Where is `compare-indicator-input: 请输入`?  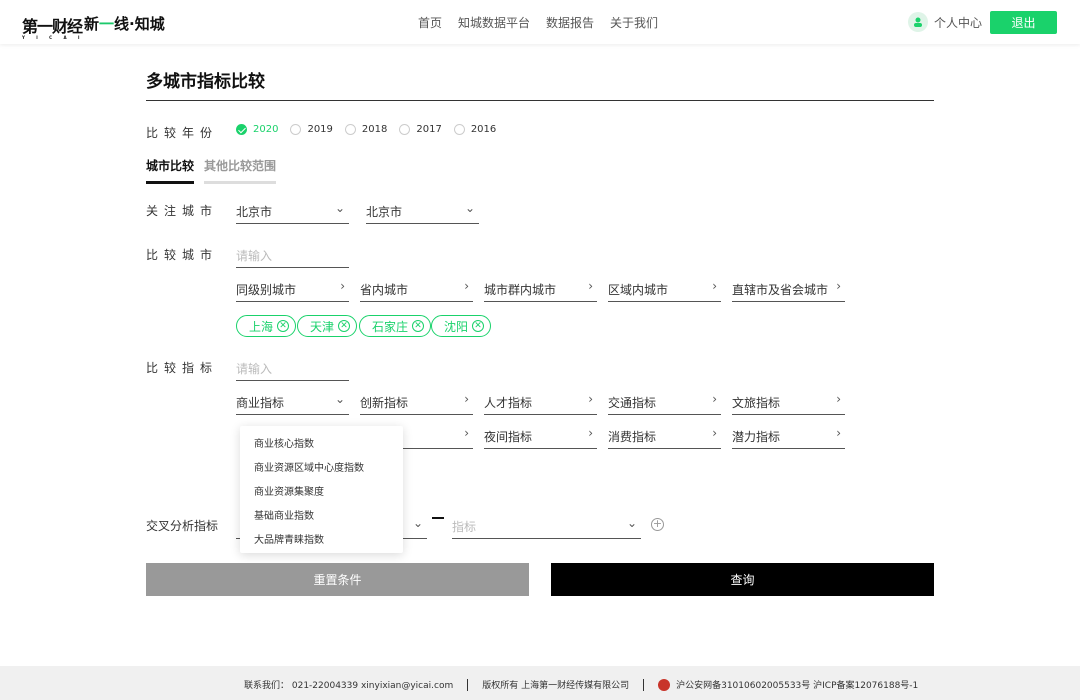 compare-indicator-input: 请输入 is located at coordinates (292, 369).